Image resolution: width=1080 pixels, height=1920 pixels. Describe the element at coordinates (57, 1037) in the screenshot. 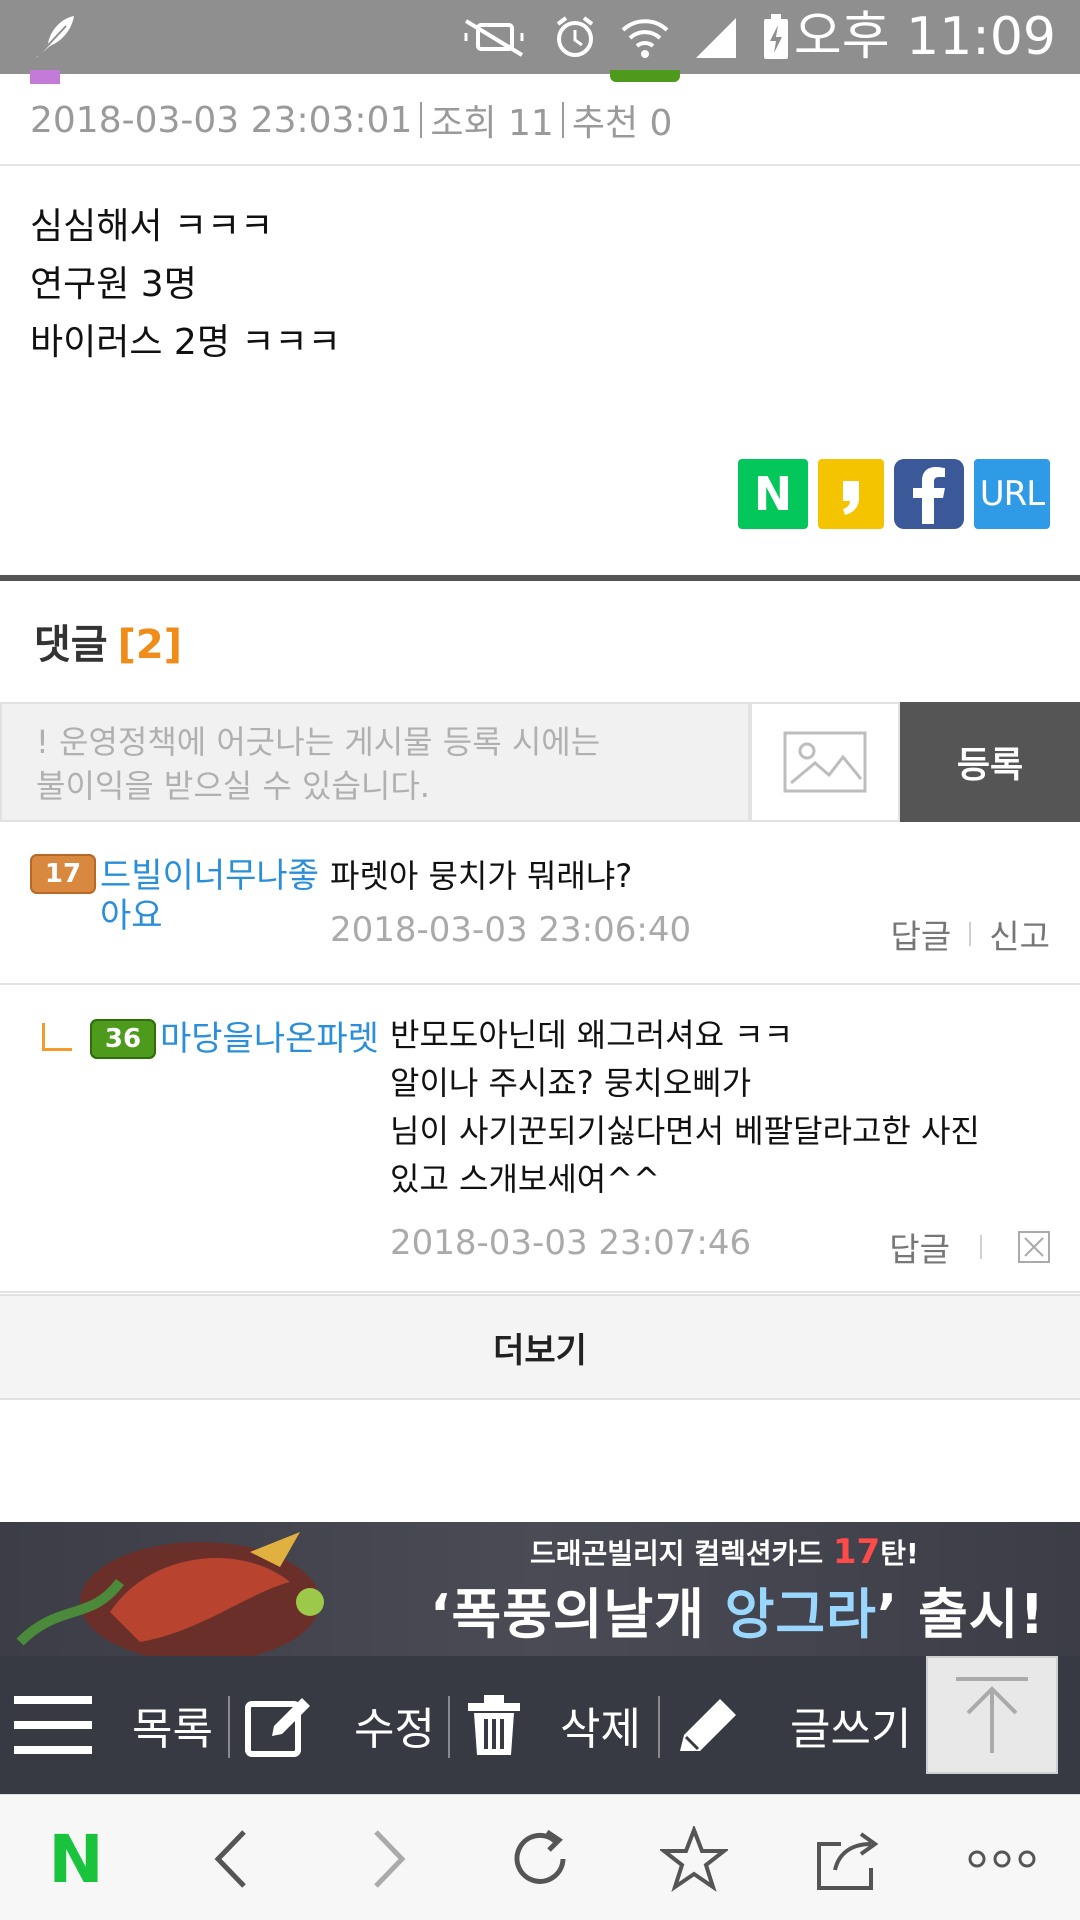

I see `reply-arrow-icon` at that location.